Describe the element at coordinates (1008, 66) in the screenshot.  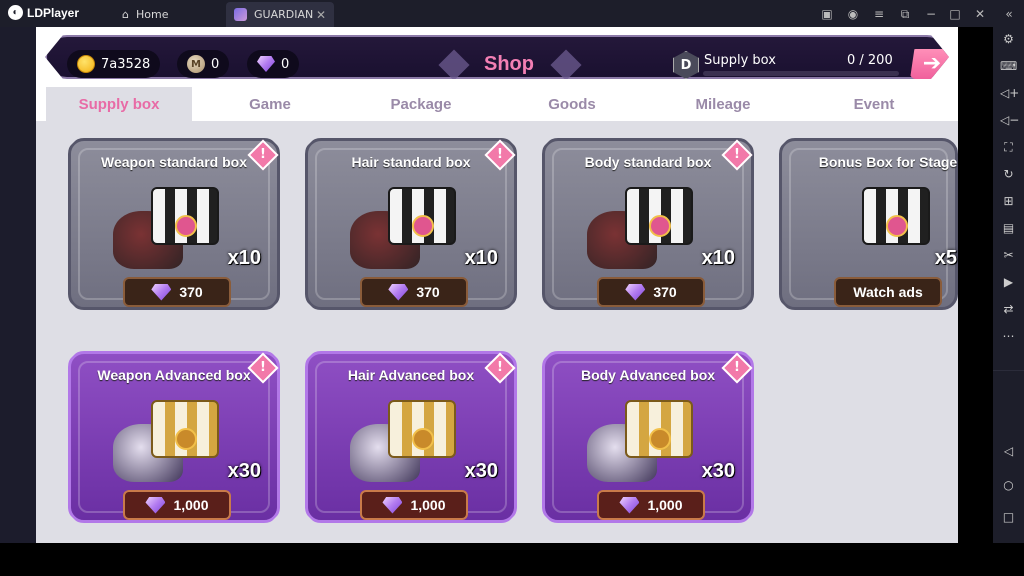
I see `keyboard-icon: ⌨` at that location.